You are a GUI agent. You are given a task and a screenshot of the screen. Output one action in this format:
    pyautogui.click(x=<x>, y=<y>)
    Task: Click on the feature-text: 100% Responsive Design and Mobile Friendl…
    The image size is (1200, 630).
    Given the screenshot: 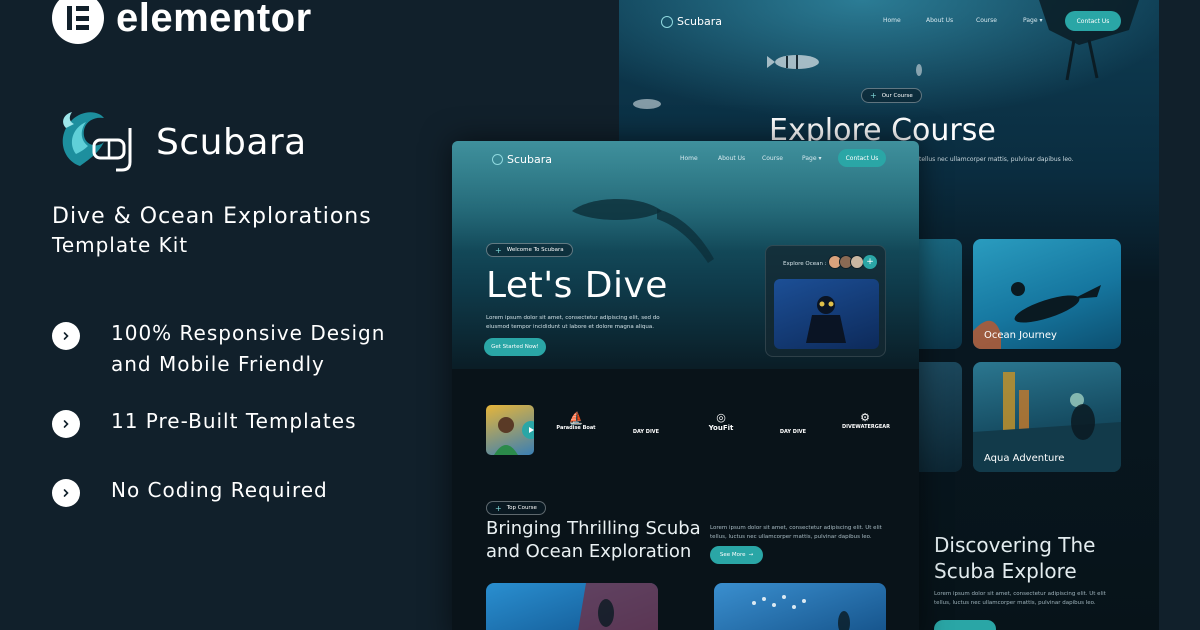 What is the action you would take?
    pyautogui.click(x=248, y=348)
    